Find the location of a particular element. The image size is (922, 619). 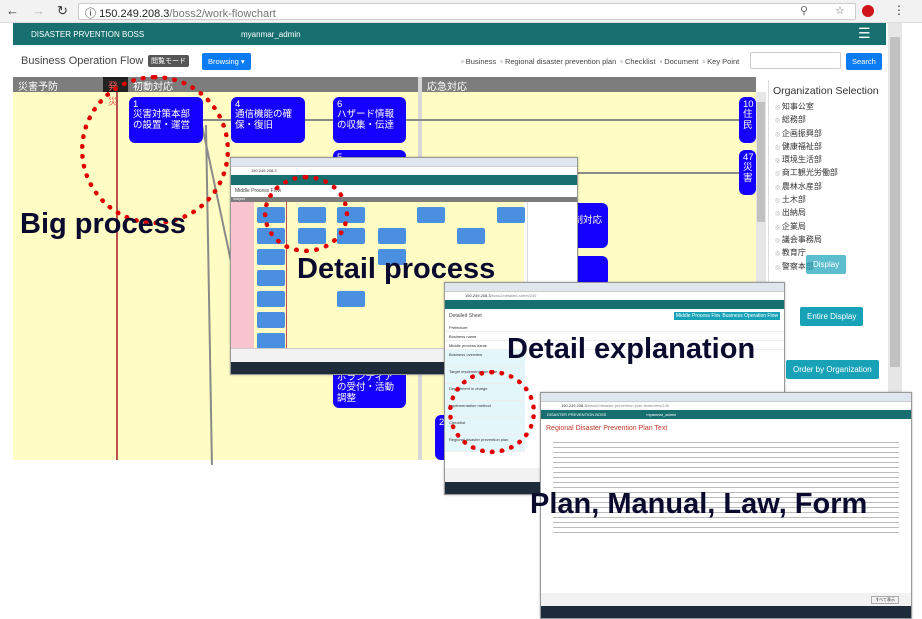

organization-option: 農林水産部 is located at coordinates (830, 187).